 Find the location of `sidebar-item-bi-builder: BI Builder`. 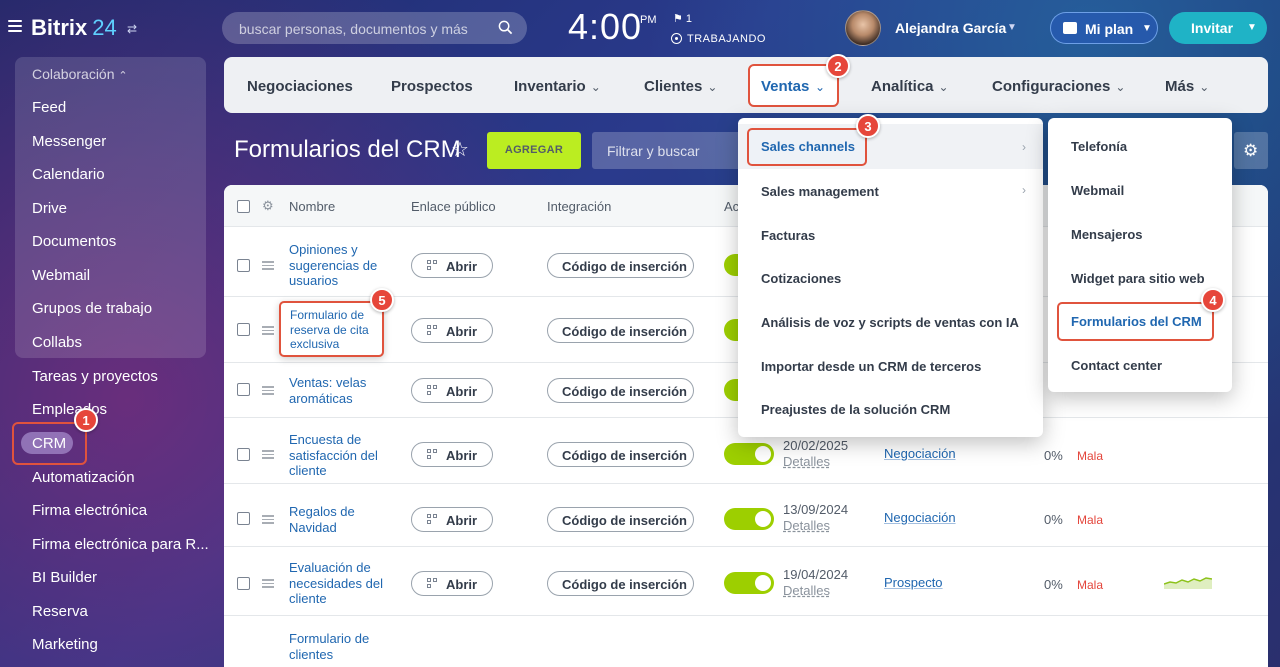

sidebar-item-bi-builder: BI Builder is located at coordinates (64, 577).